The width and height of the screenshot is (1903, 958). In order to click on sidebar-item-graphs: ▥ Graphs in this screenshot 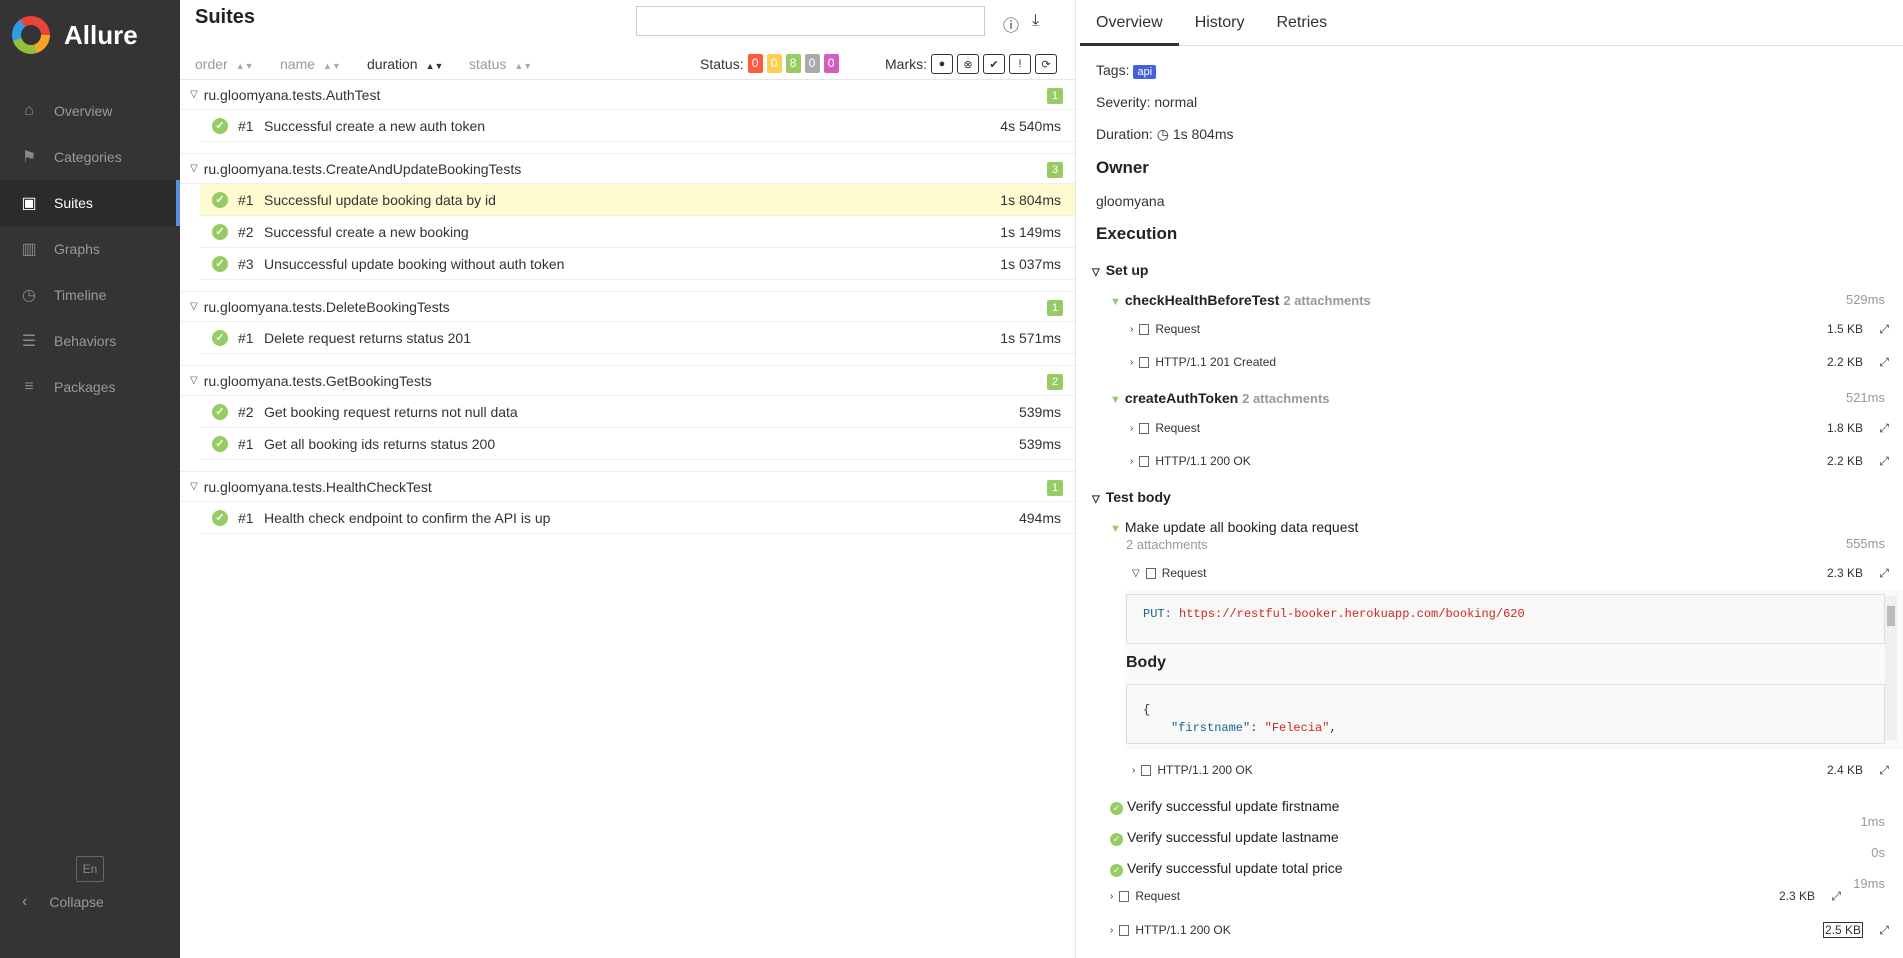, I will do `click(90, 249)`.